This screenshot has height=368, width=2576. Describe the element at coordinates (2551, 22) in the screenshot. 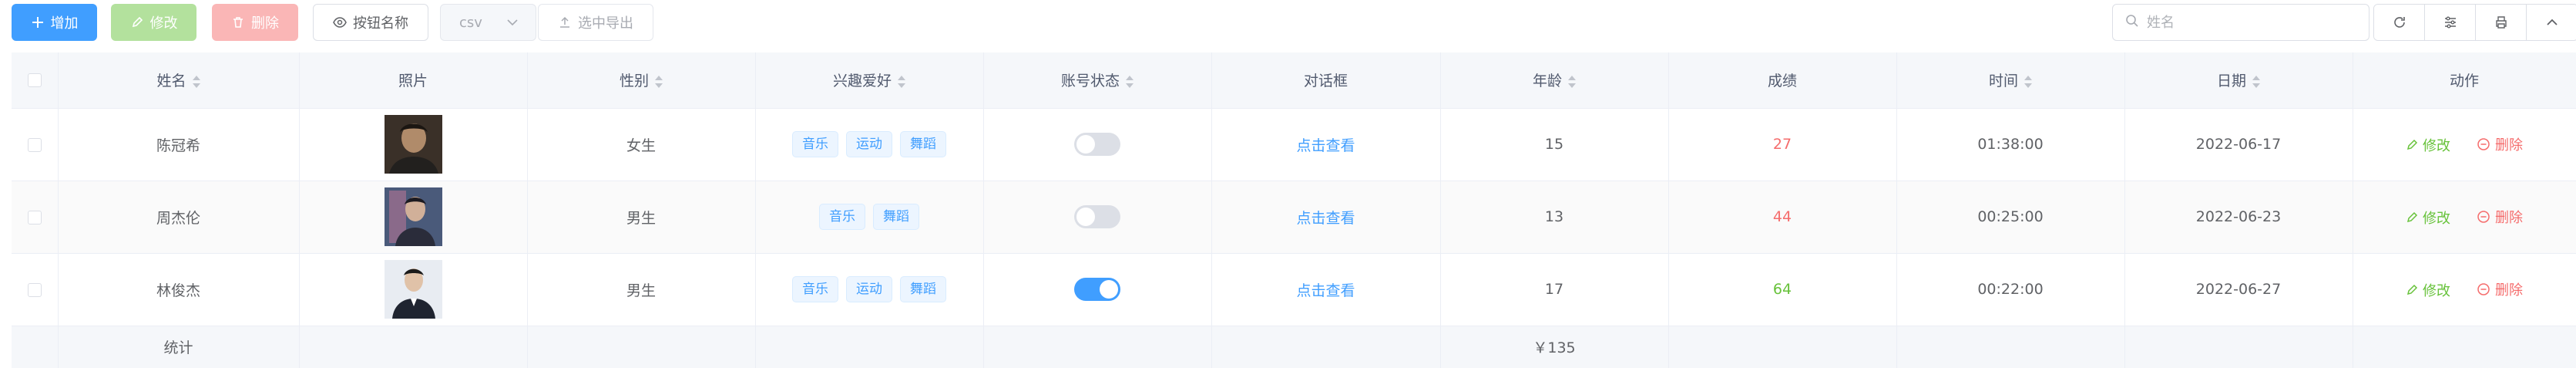

I see `collapse-icon` at that location.